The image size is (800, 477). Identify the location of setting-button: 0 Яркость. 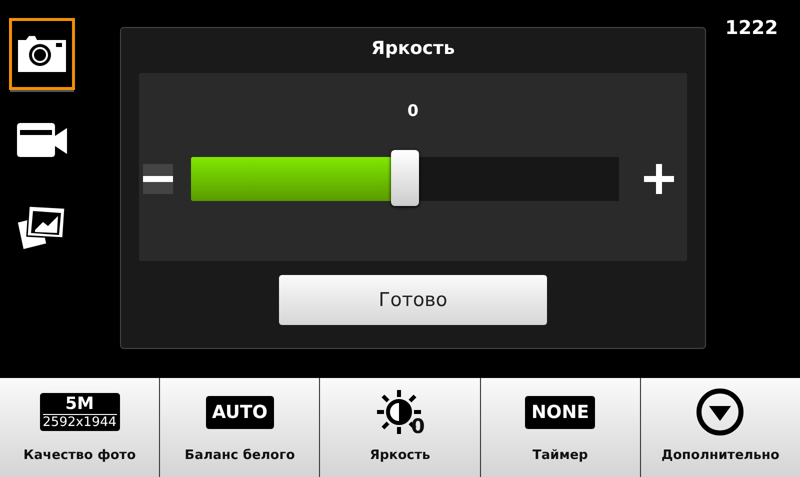
(399, 427).